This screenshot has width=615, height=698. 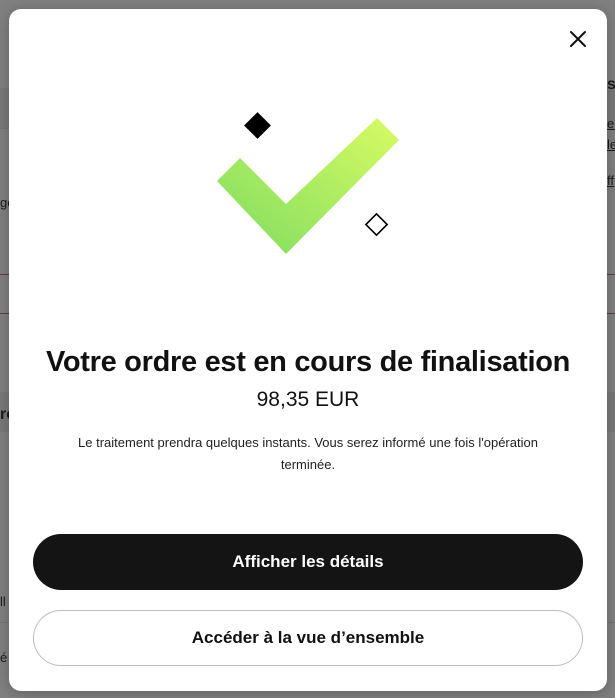 What do you see at coordinates (376, 224) in the screenshot?
I see `outline-diamond-icon` at bounding box center [376, 224].